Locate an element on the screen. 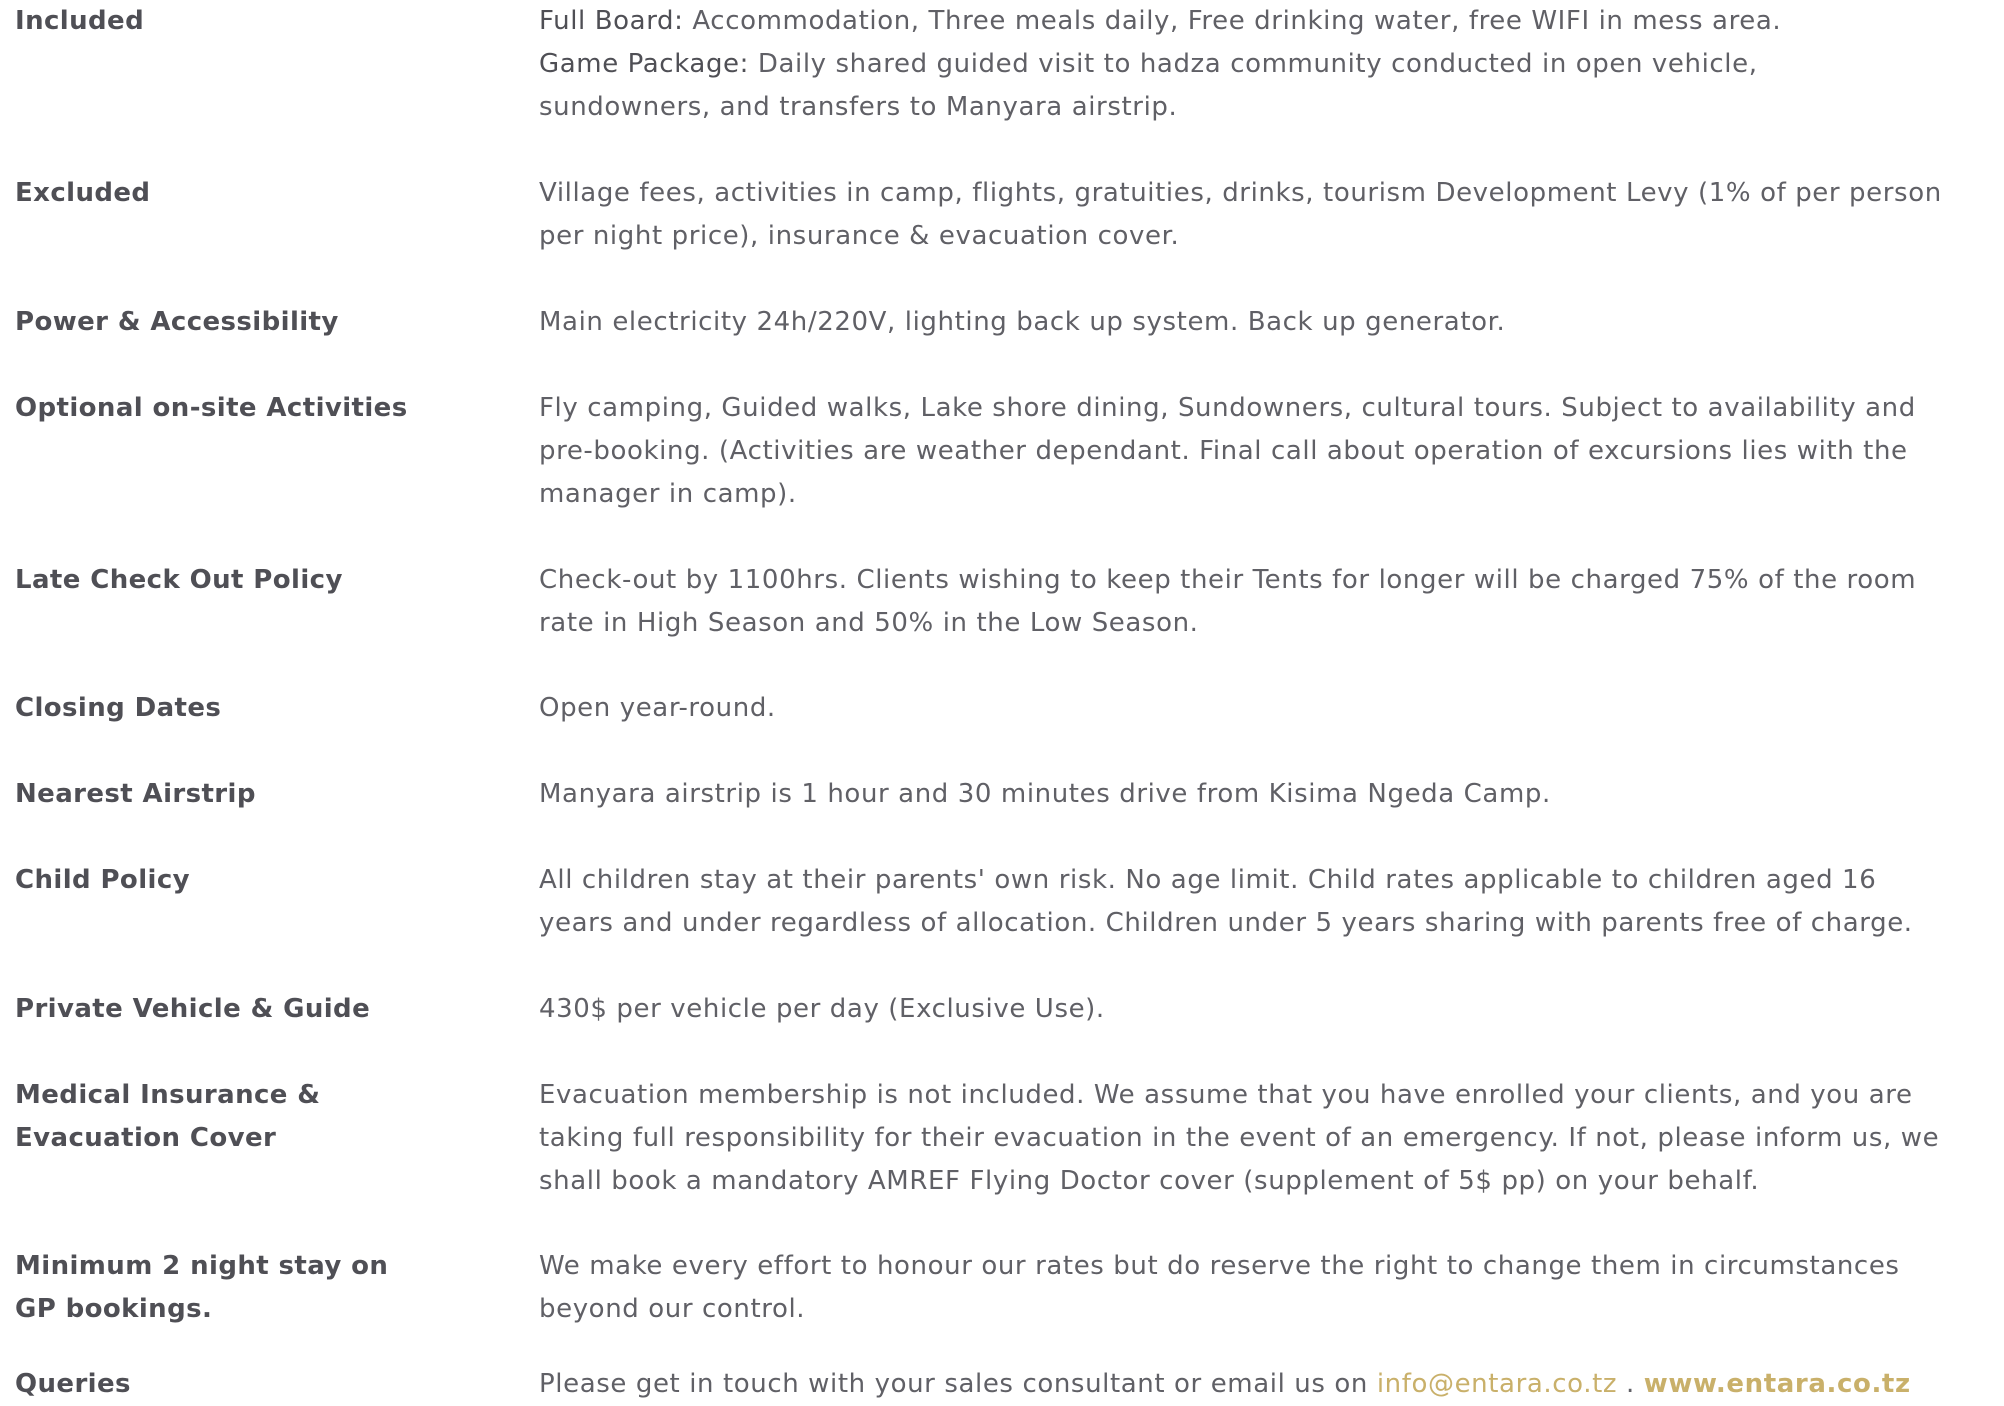 The height and width of the screenshot is (1406, 2004). label-power-accessibility: Power & Accessibility is located at coordinates (177, 322).